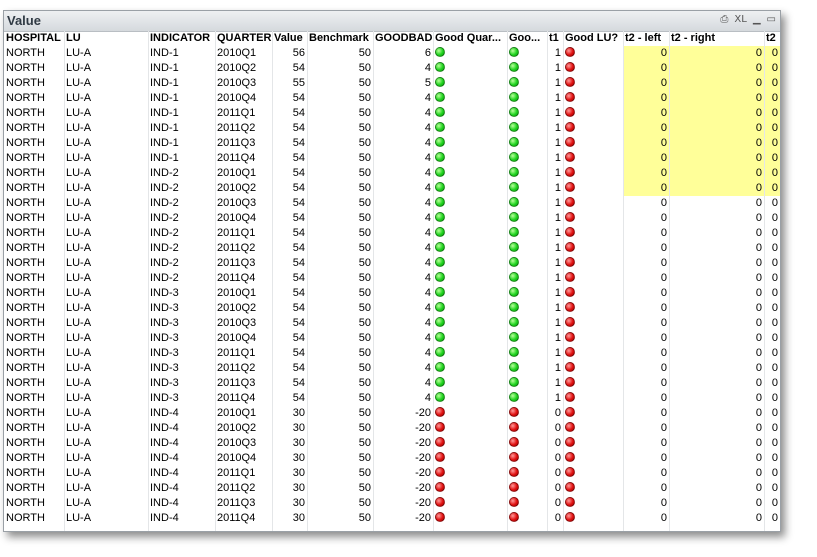  Describe the element at coordinates (646, 38) in the screenshot. I see `column-header-t2l: t2 - left` at that location.